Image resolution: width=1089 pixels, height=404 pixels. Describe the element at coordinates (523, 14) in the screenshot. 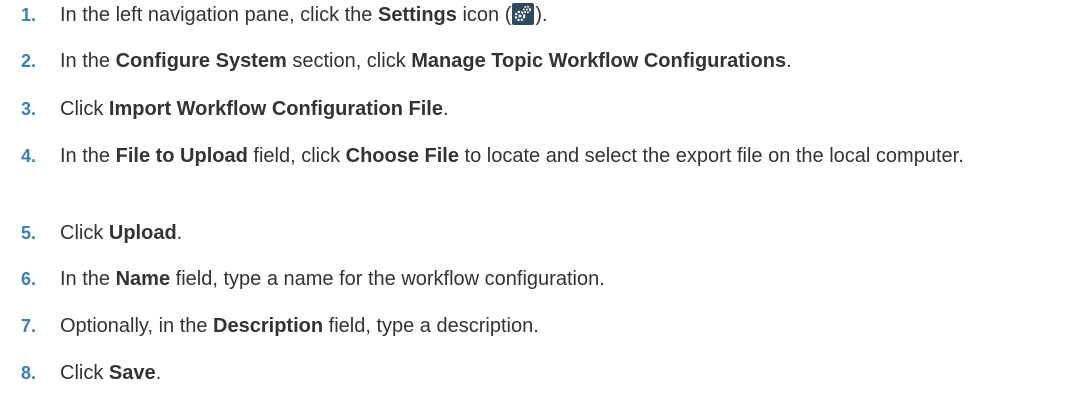

I see `settings-gear-icon` at that location.